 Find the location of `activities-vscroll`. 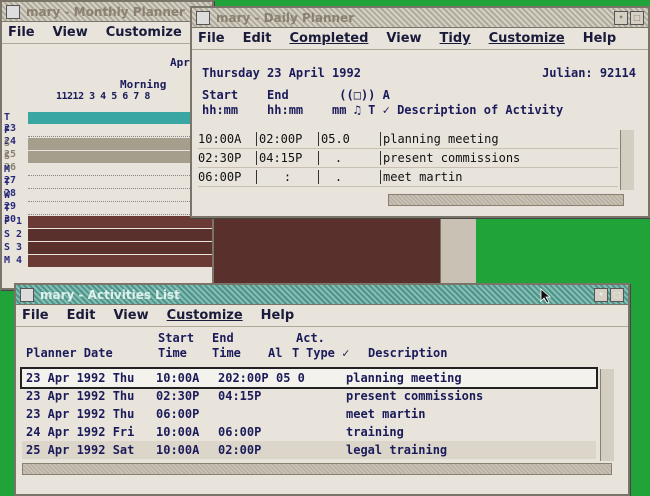

activities-vscroll is located at coordinates (607, 415).